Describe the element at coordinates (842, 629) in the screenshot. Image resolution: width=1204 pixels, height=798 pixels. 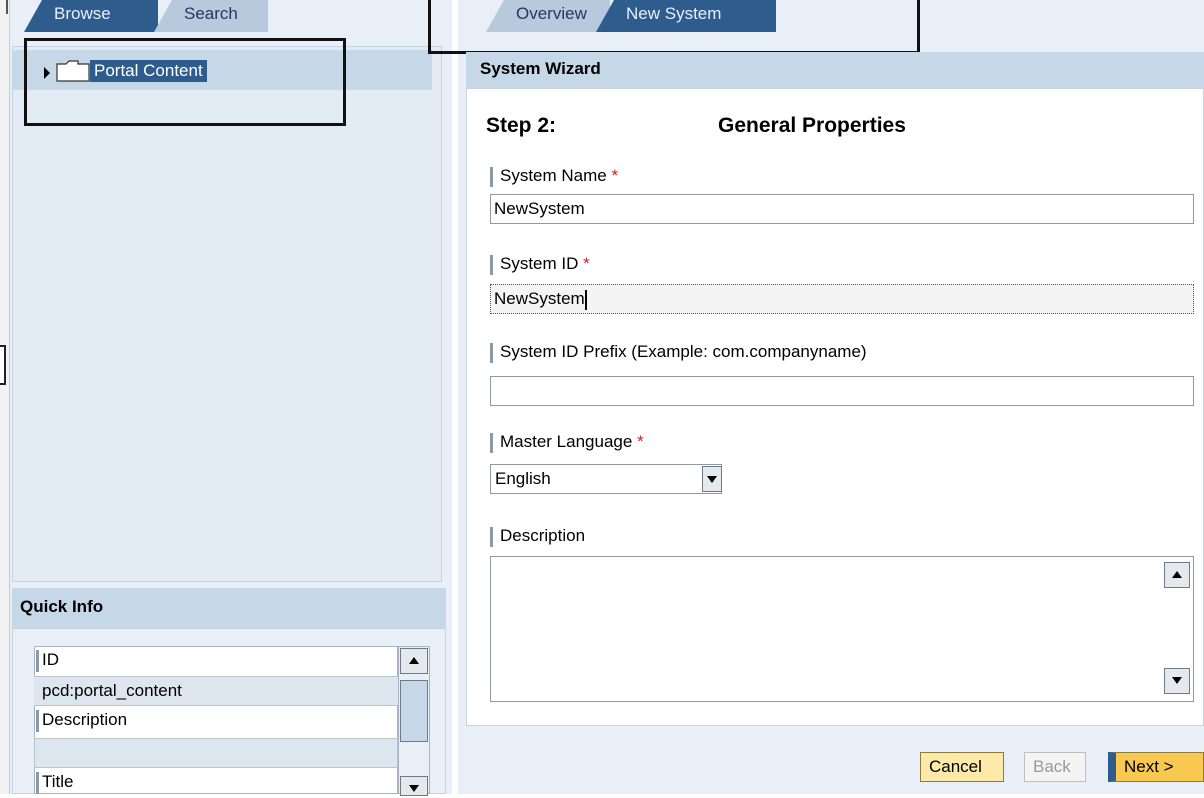
I see `description-textarea` at that location.